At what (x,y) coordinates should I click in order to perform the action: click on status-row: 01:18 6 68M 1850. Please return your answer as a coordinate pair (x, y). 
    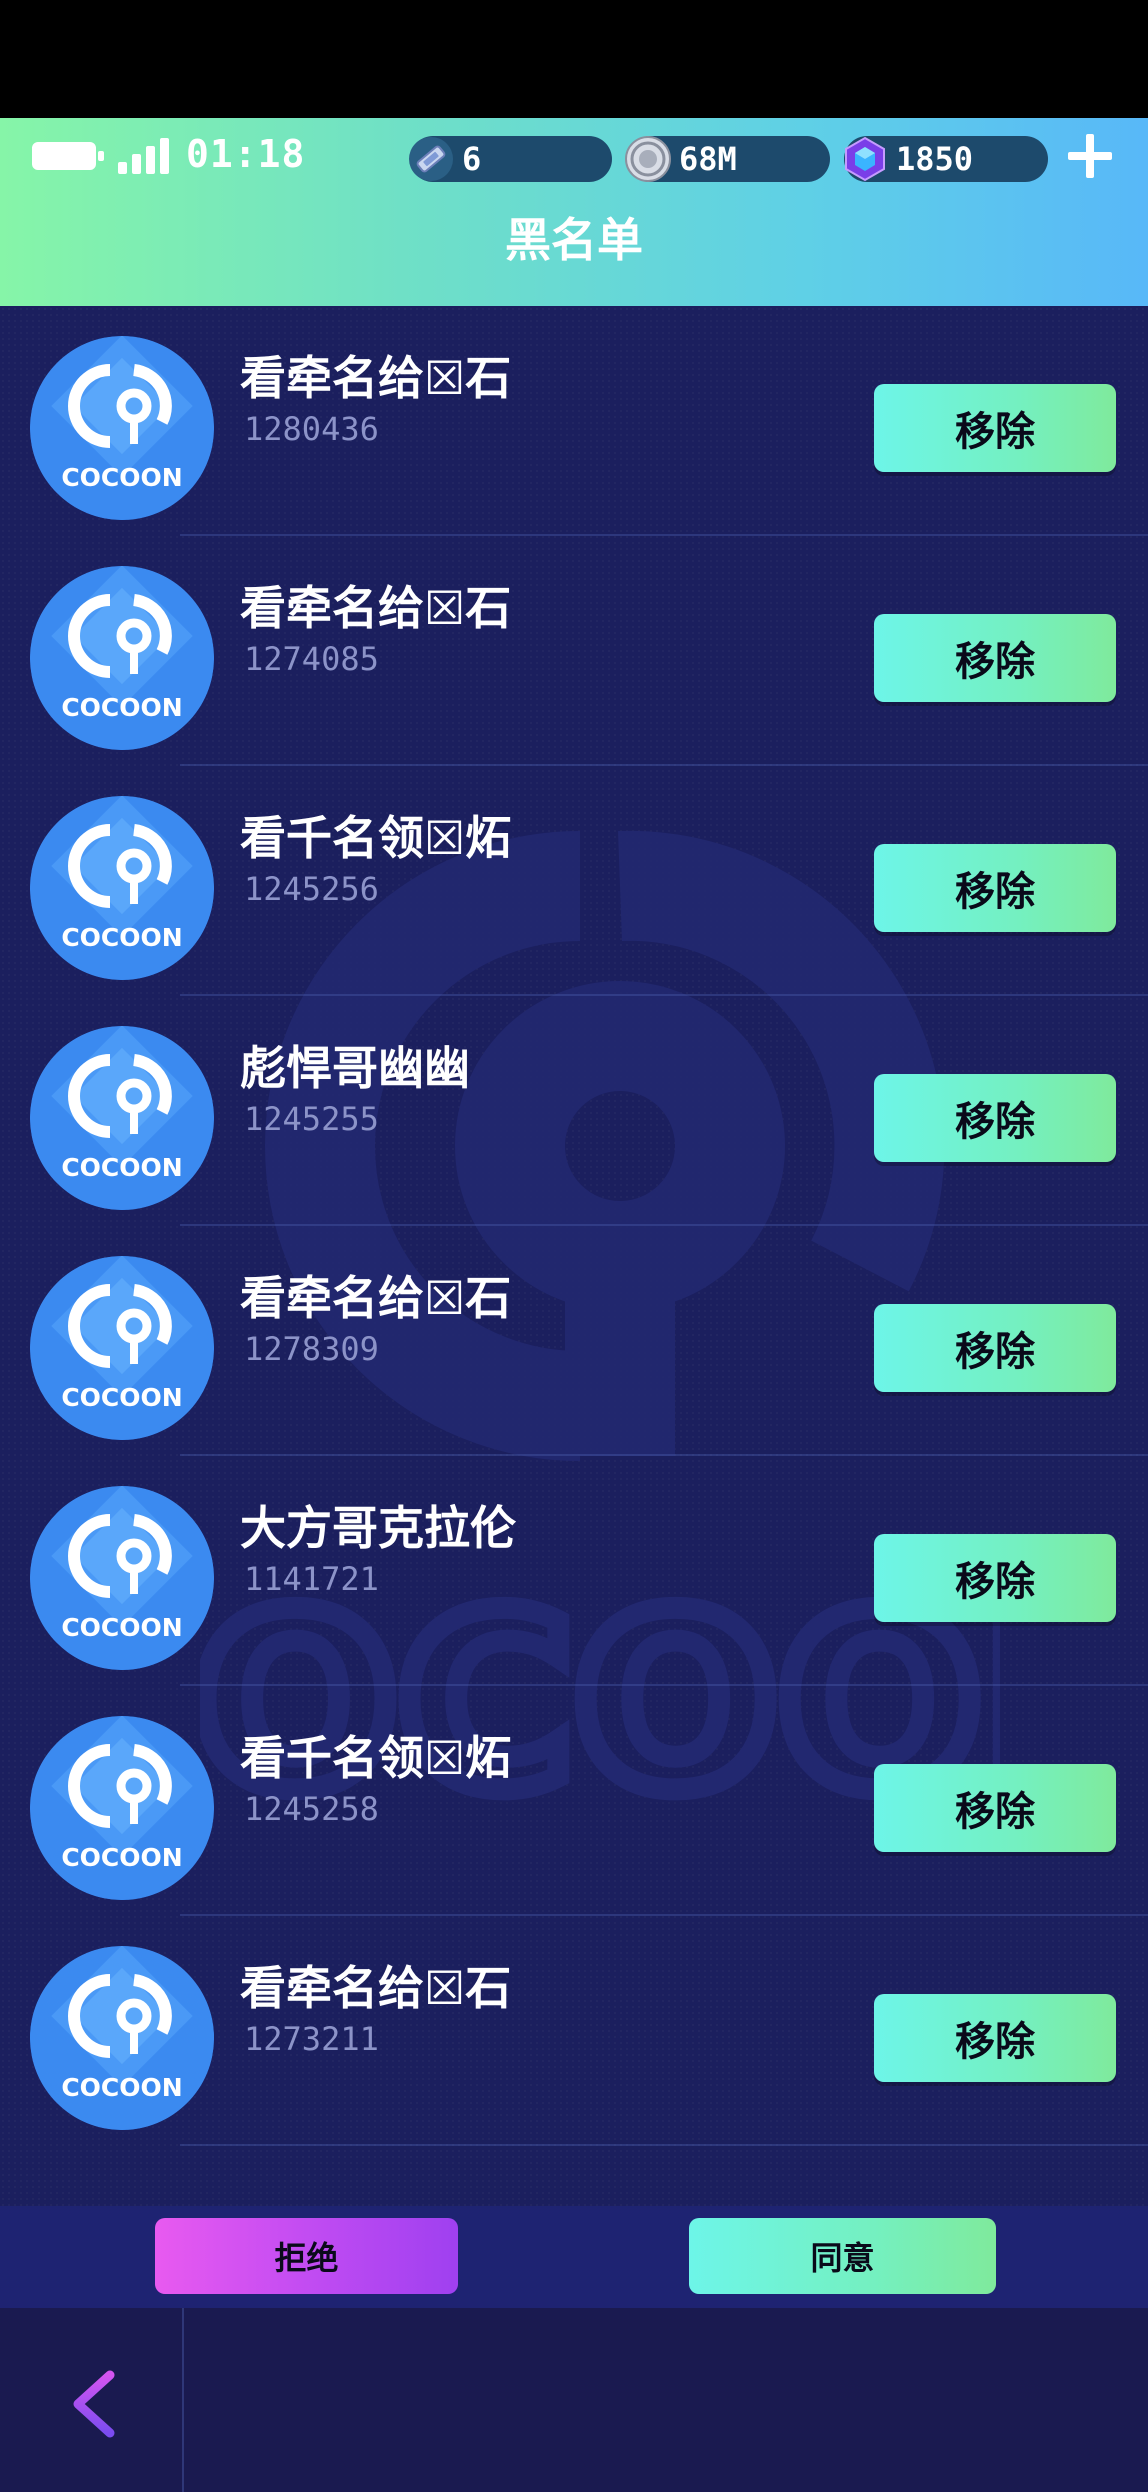
    Looking at the image, I should click on (574, 156).